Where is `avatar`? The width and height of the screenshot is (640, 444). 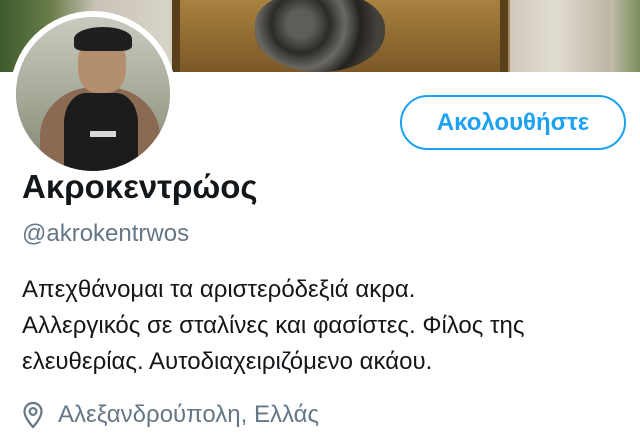 avatar is located at coordinates (93, 94).